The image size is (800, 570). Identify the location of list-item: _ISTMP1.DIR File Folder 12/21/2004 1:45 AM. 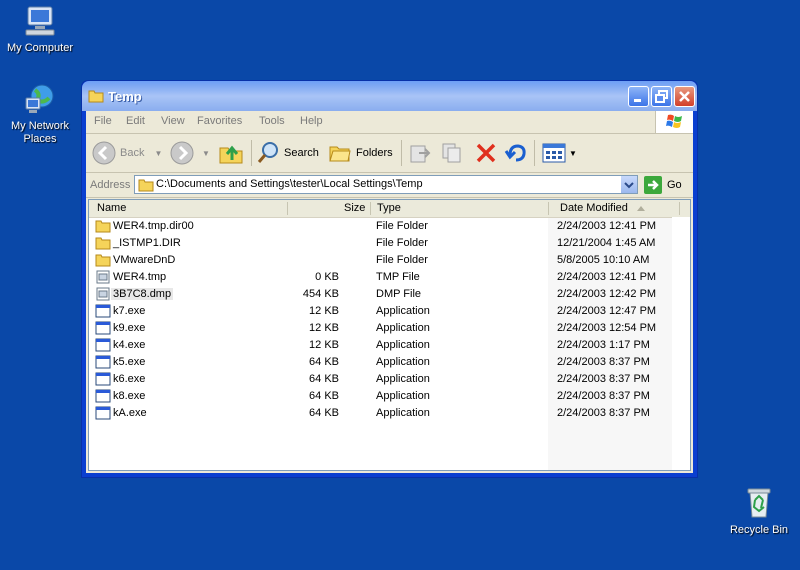
(380, 243).